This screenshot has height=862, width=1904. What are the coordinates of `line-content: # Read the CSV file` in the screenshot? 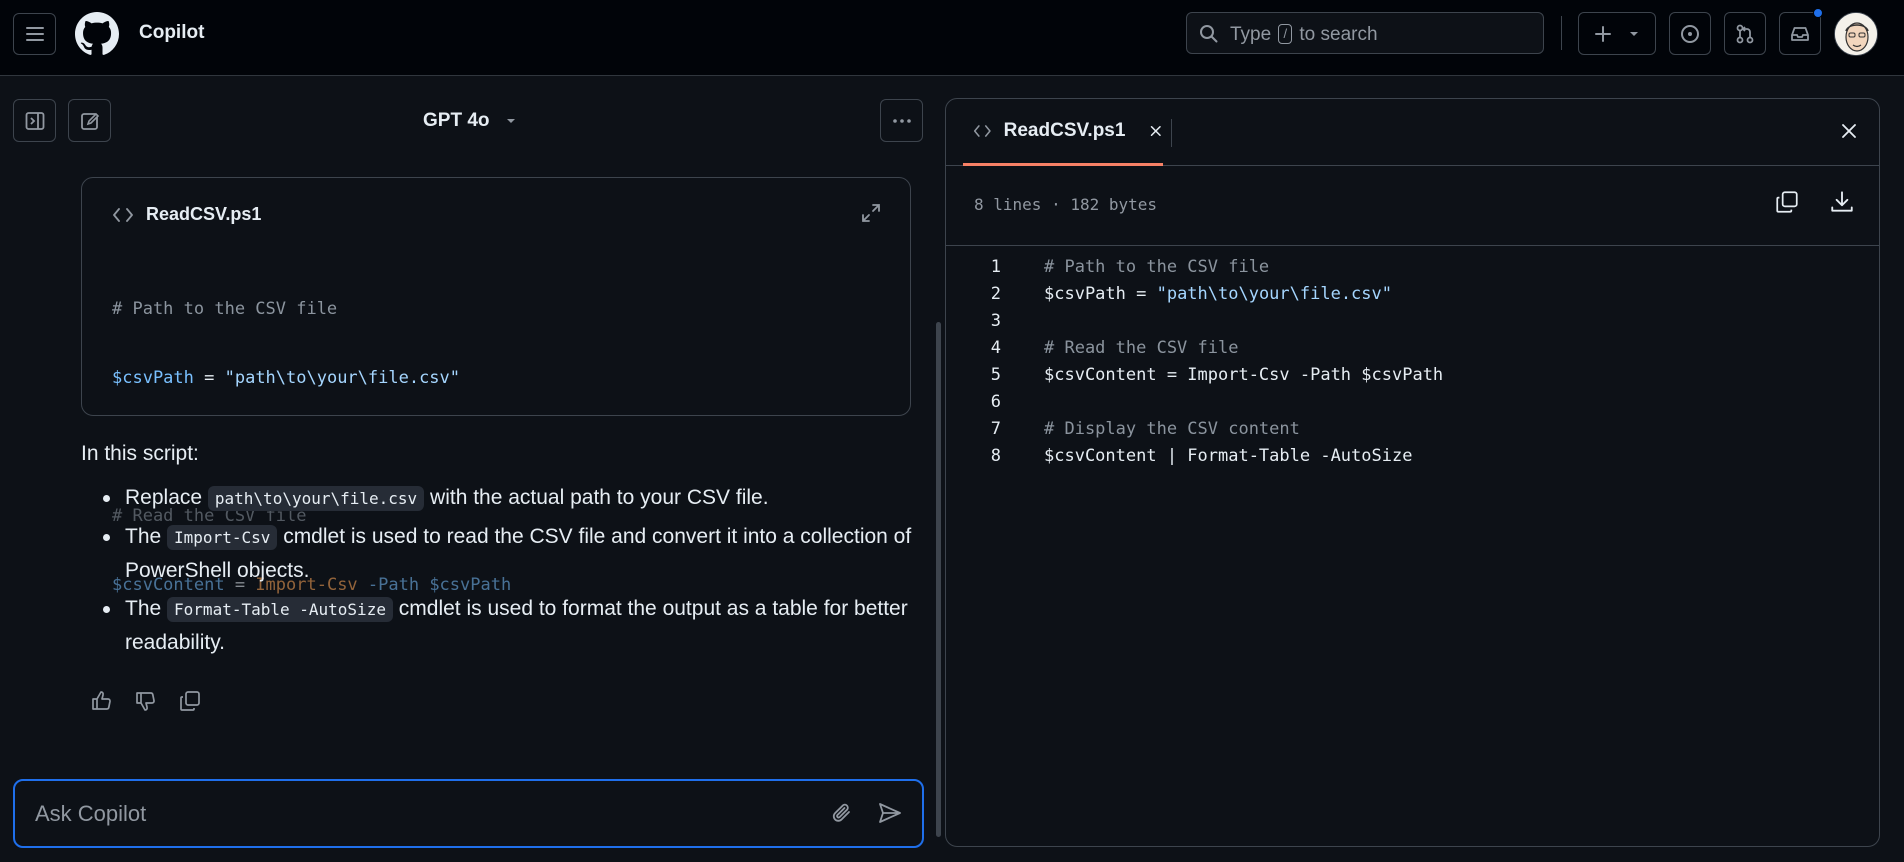 It's located at (1141, 348).